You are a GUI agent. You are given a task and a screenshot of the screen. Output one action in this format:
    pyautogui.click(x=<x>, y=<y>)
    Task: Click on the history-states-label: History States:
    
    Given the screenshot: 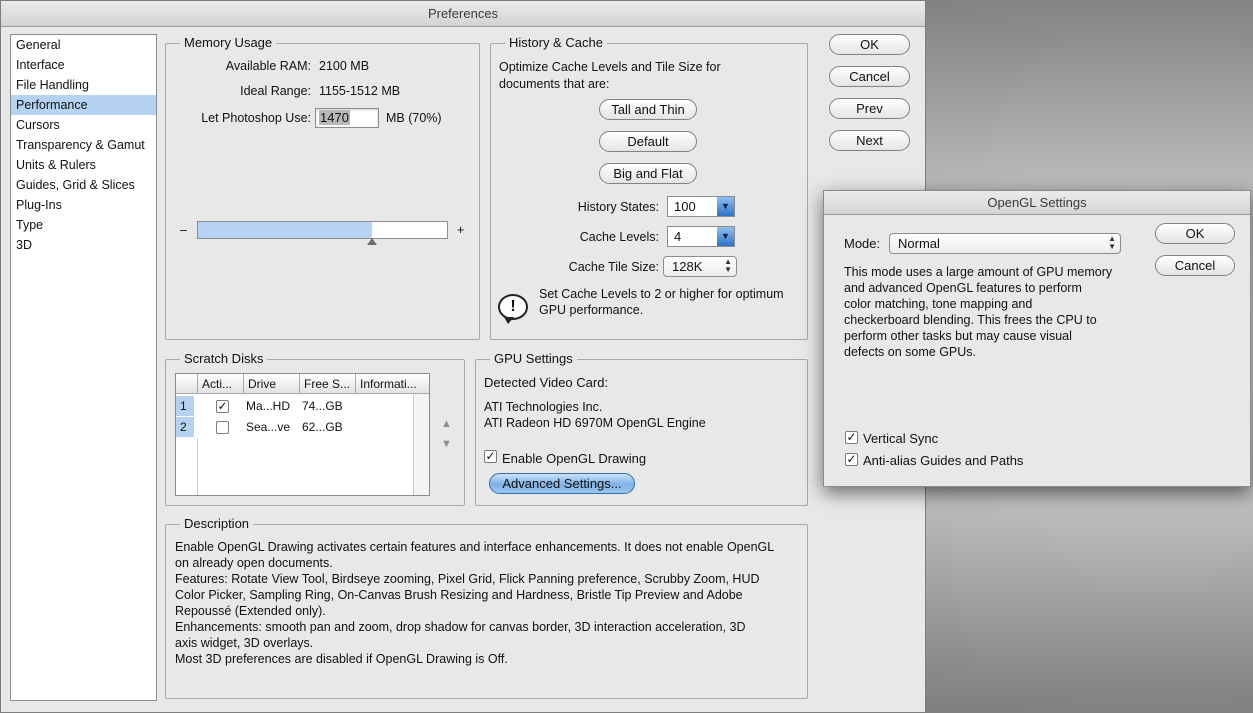 What is the action you would take?
    pyautogui.click(x=618, y=207)
    